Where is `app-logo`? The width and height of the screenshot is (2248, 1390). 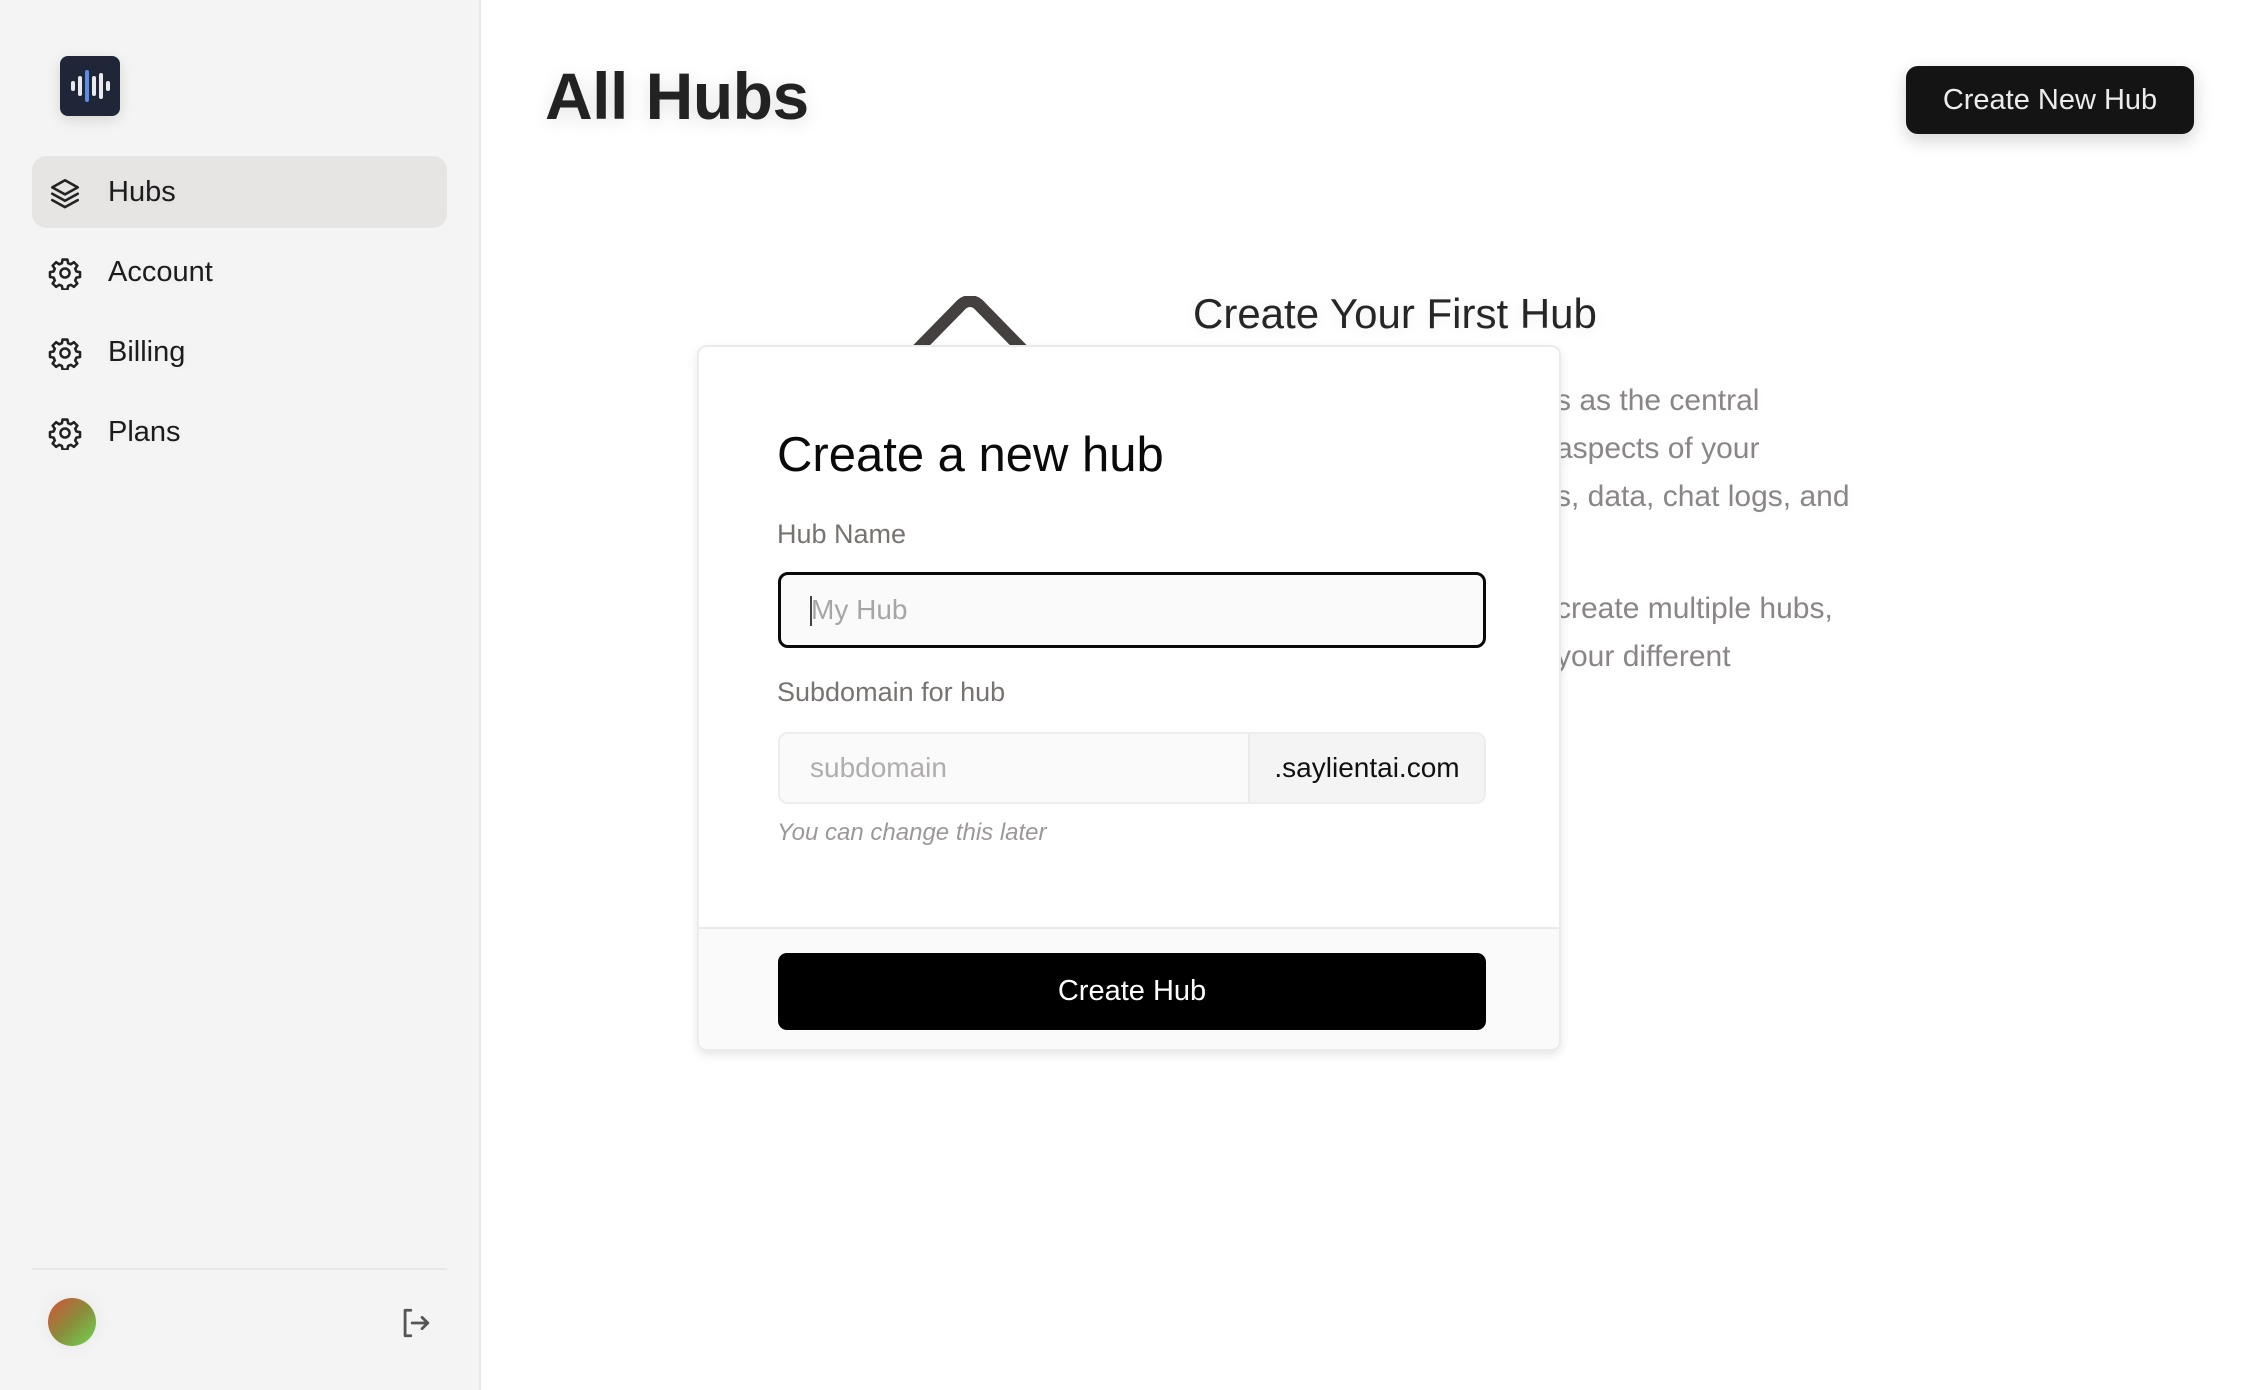 app-logo is located at coordinates (90, 86).